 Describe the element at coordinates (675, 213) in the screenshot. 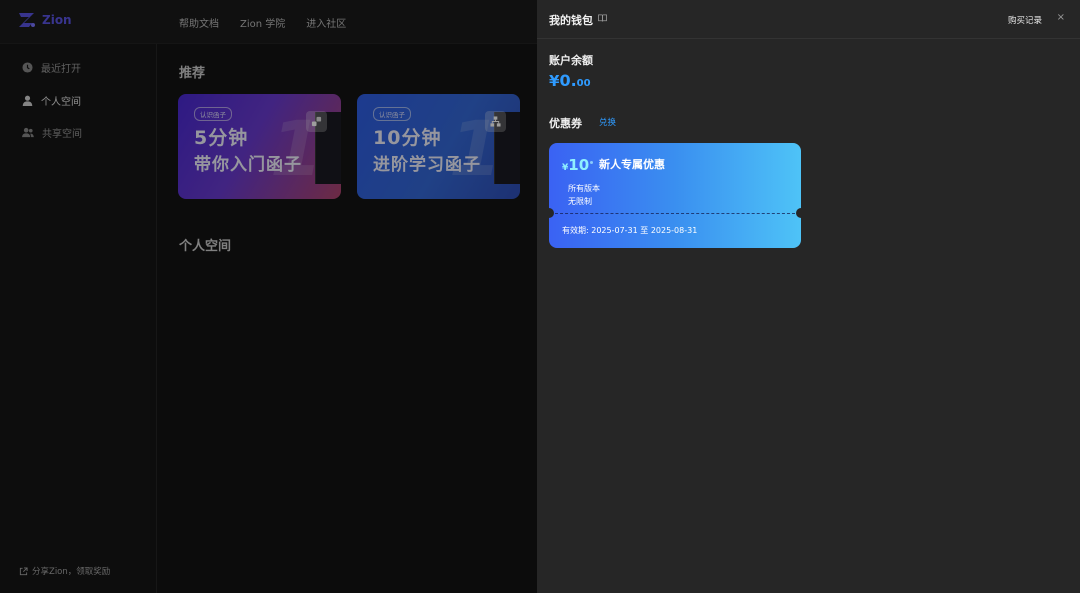

I see `coupon-divider` at that location.